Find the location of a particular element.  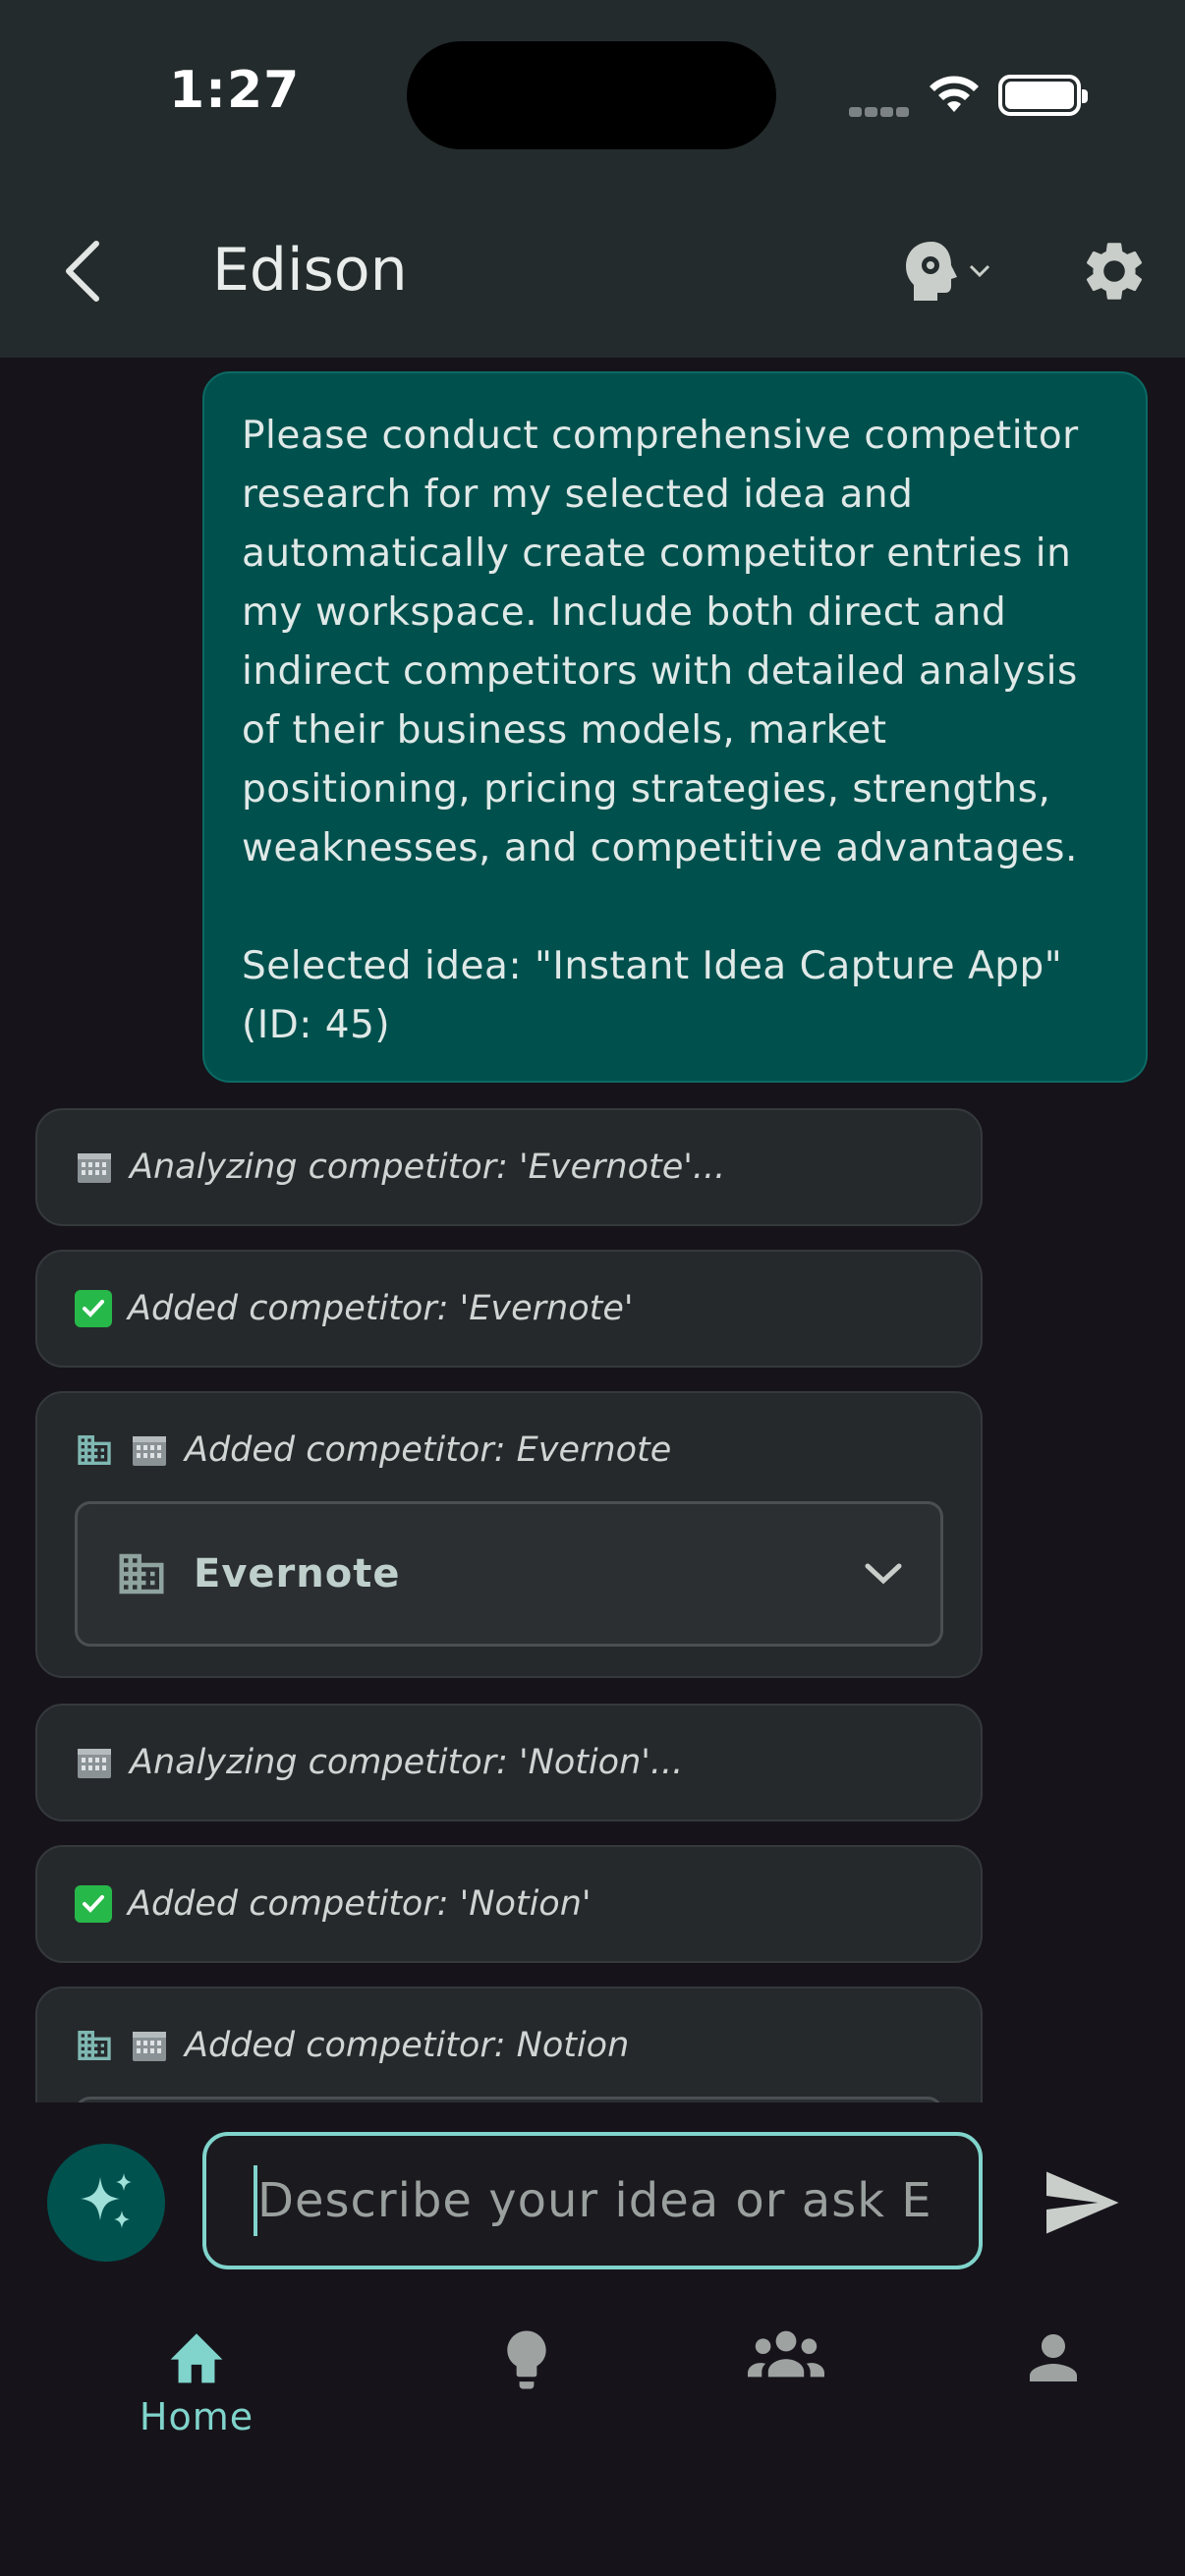

competitor-card: Added competitor: Notion is located at coordinates (509, 2044).